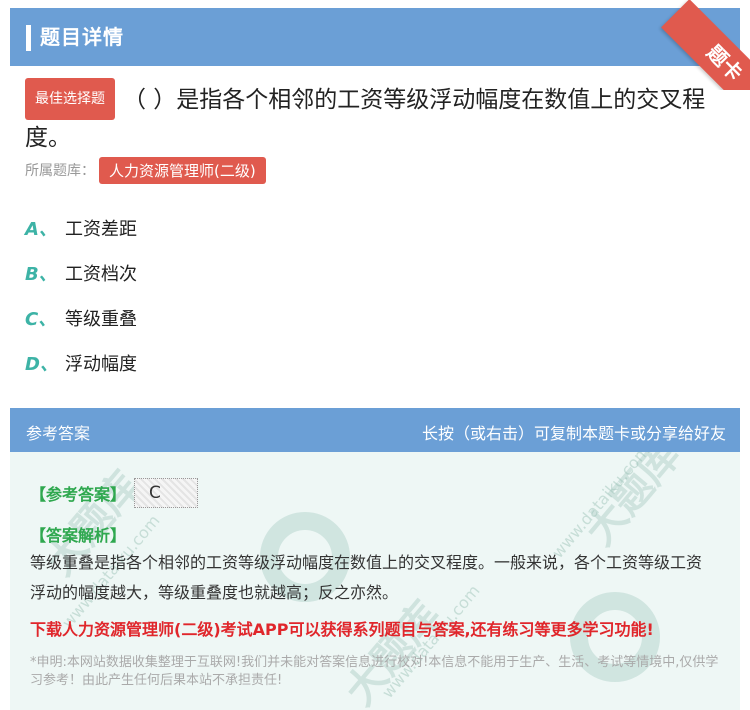 This screenshot has width=750, height=710. I want to click on question-stem: 最佳选择题（ ）是指各个相邻的工资等级浮动幅度在数值上的交叉程度。, so click(375, 117).